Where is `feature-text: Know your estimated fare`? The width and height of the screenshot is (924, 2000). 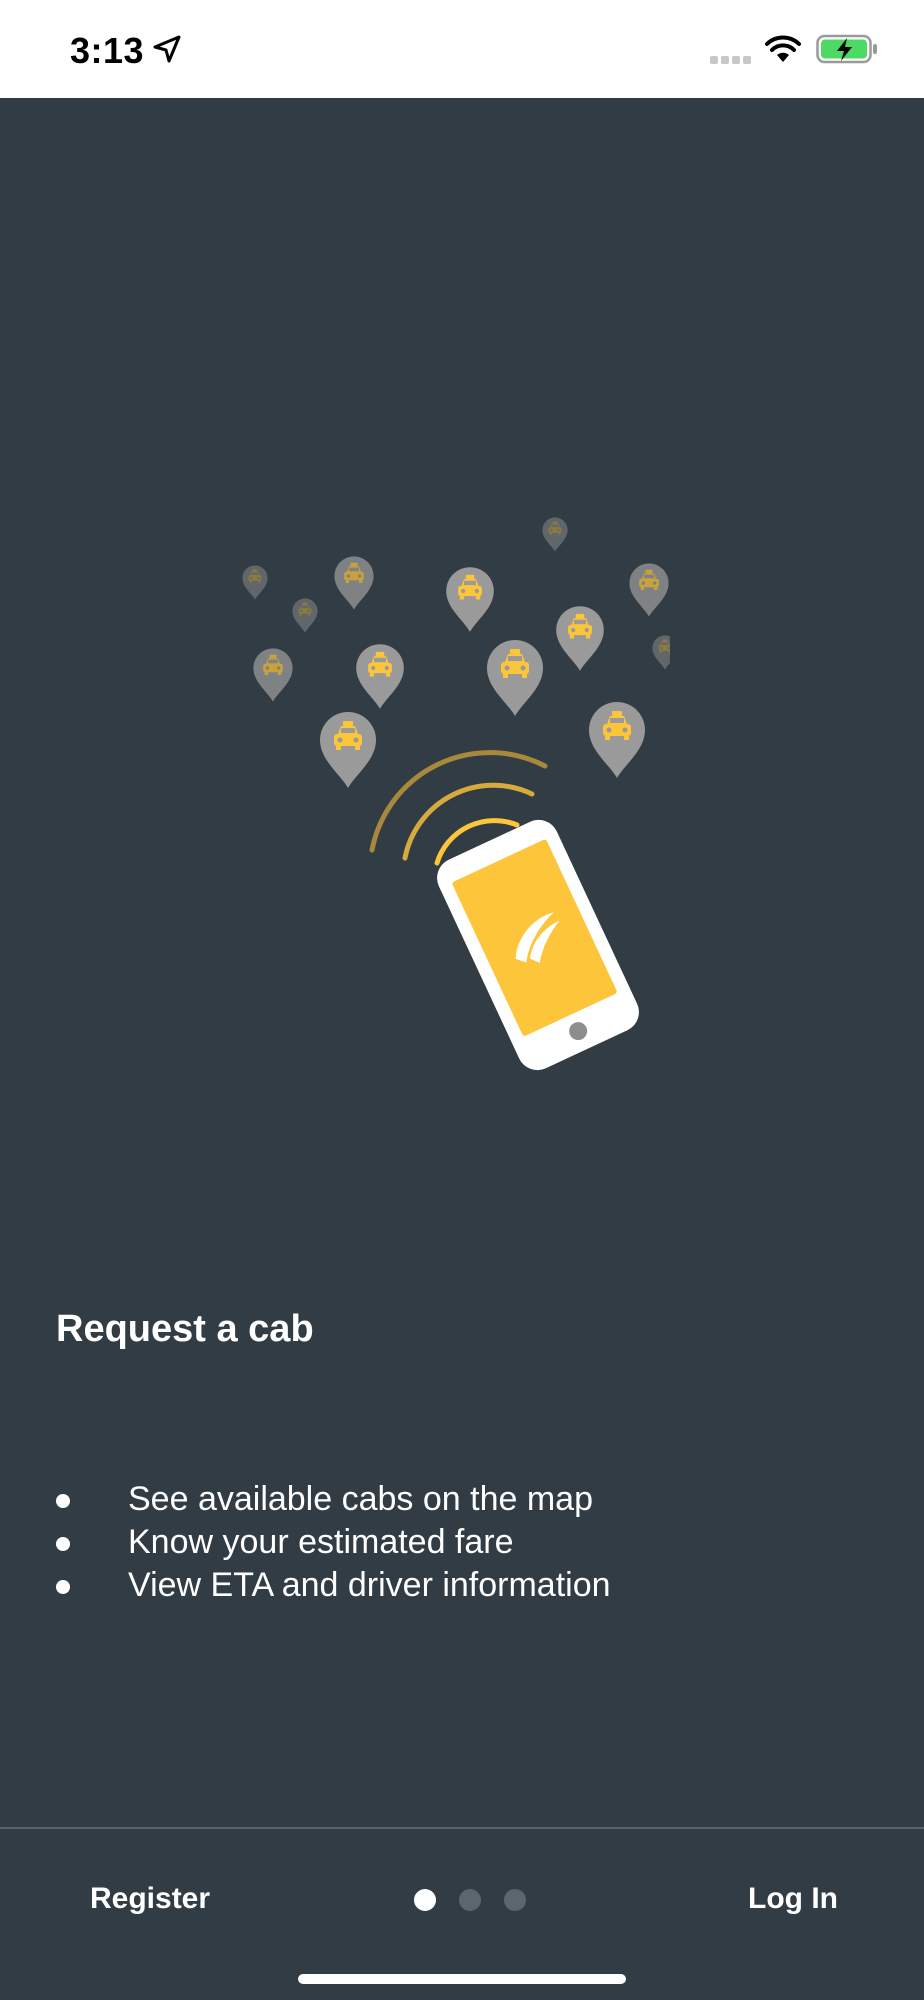 feature-text: Know your estimated fare is located at coordinates (321, 1542).